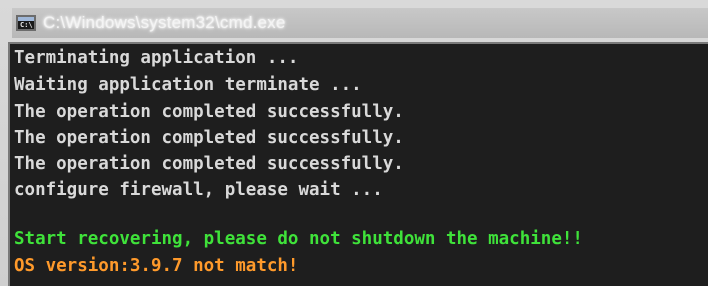 The width and height of the screenshot is (708, 286). Describe the element at coordinates (156, 266) in the screenshot. I see `console-line-error: OS version:3.9.7 not match!` at that location.